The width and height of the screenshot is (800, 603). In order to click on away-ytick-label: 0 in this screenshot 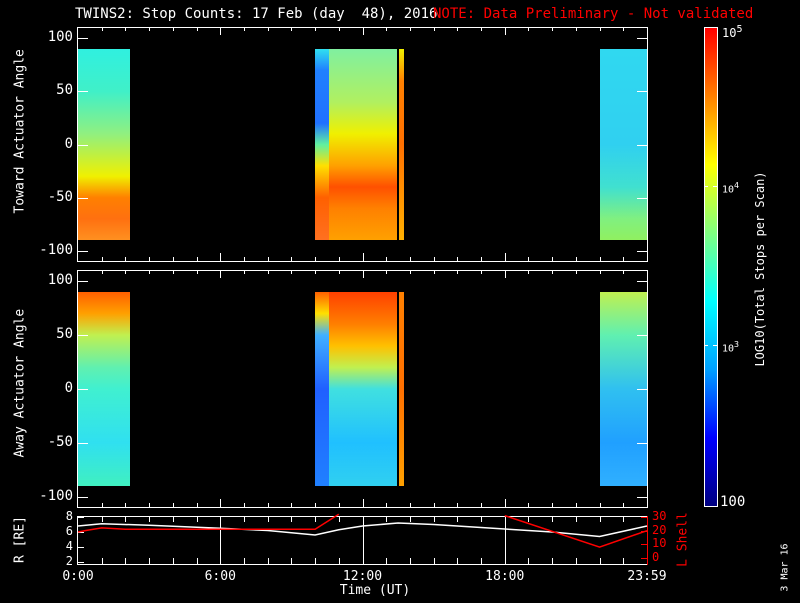, I will do `click(68, 388)`.